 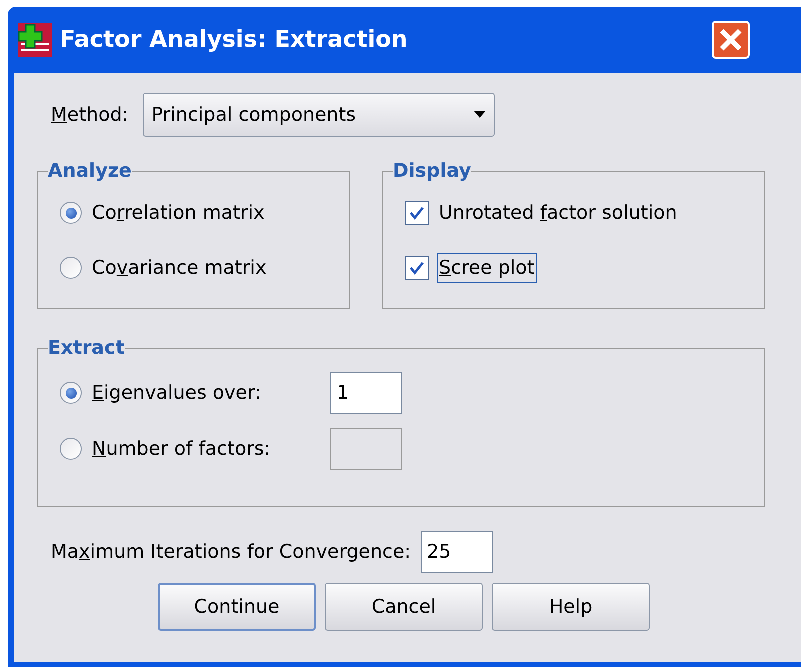 What do you see at coordinates (90, 171) in the screenshot?
I see `group-title: Analyze` at bounding box center [90, 171].